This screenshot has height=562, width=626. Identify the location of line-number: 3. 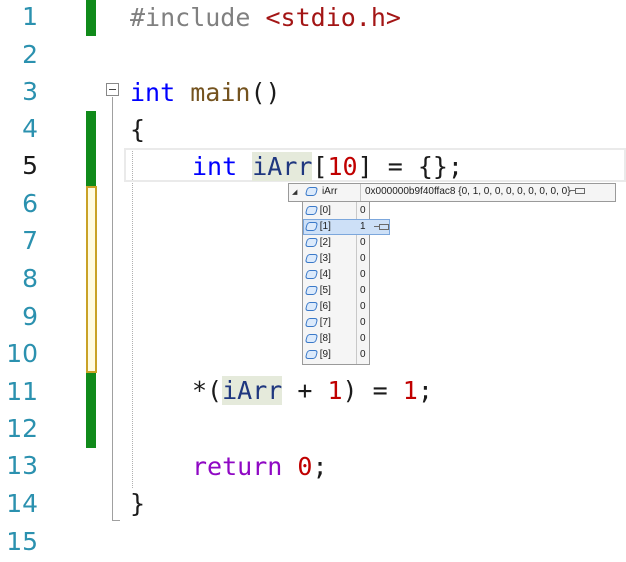
(30, 91).